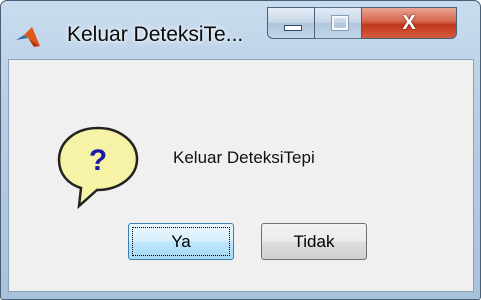  I want to click on no-button: Tidak, so click(314, 241).